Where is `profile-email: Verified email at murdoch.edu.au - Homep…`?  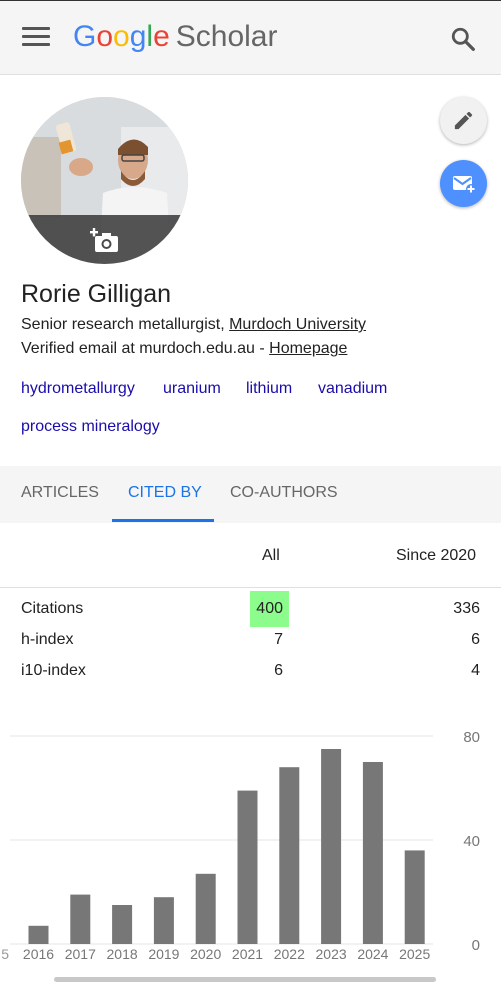
profile-email: Verified email at murdoch.edu.au - Homep… is located at coordinates (184, 349).